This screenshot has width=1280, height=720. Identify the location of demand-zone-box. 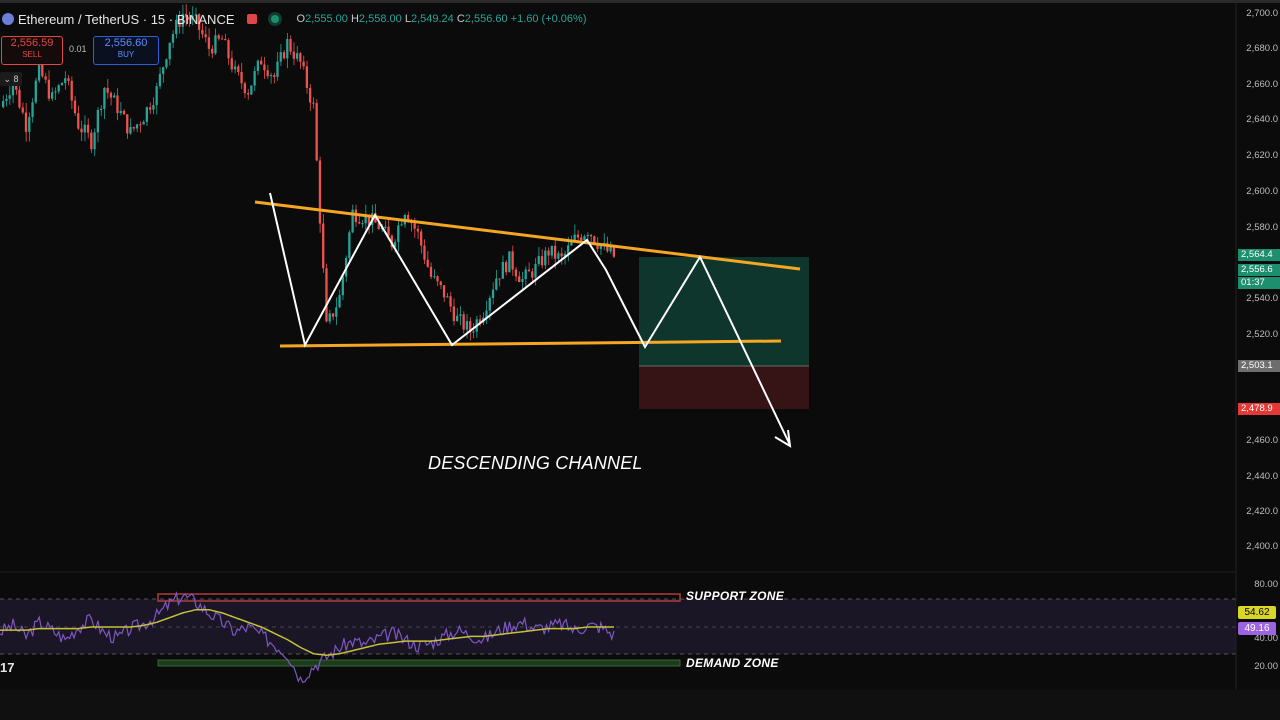
(419, 663).